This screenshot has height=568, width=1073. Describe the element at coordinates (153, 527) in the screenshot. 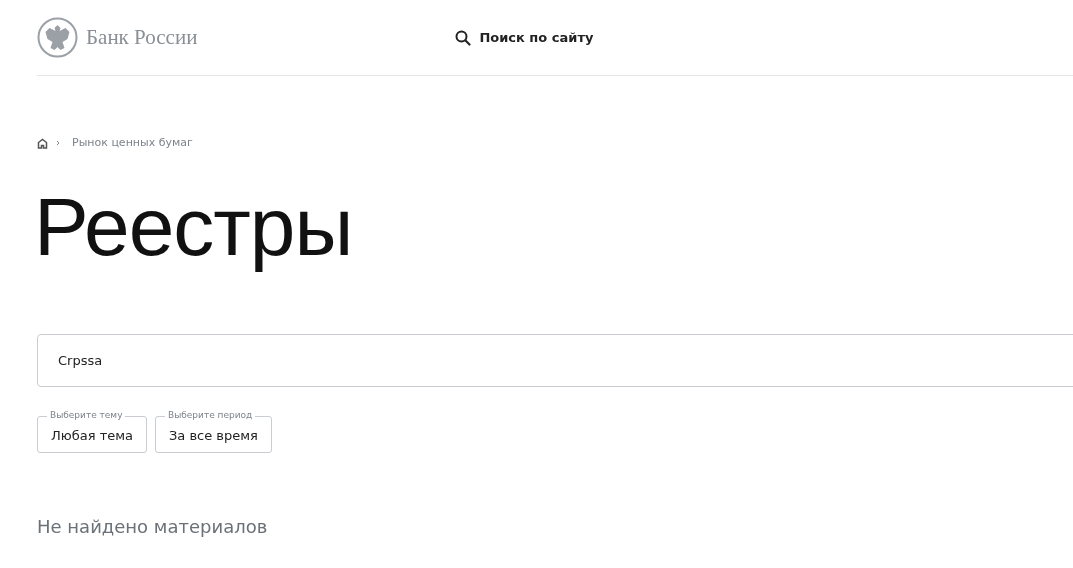

I see `empty-message: Не найдено материалов` at that location.